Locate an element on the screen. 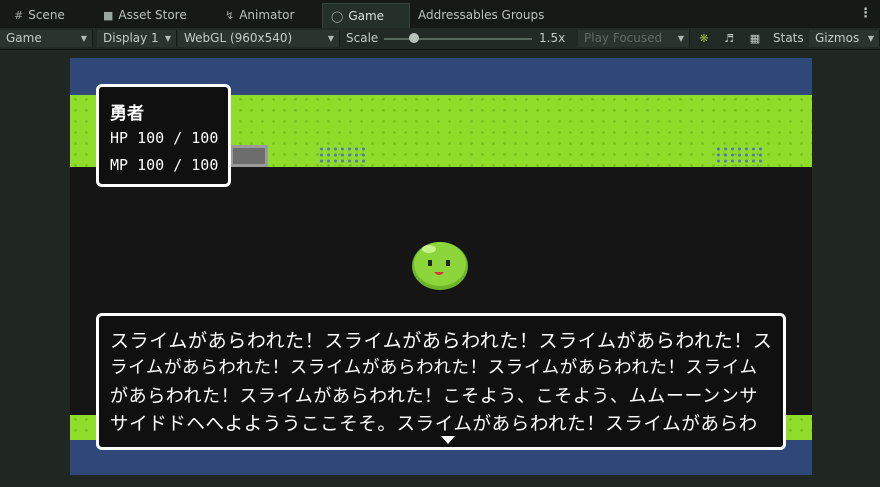 The height and width of the screenshot is (487, 880). gizmos-label: Gizmos is located at coordinates (837, 38).